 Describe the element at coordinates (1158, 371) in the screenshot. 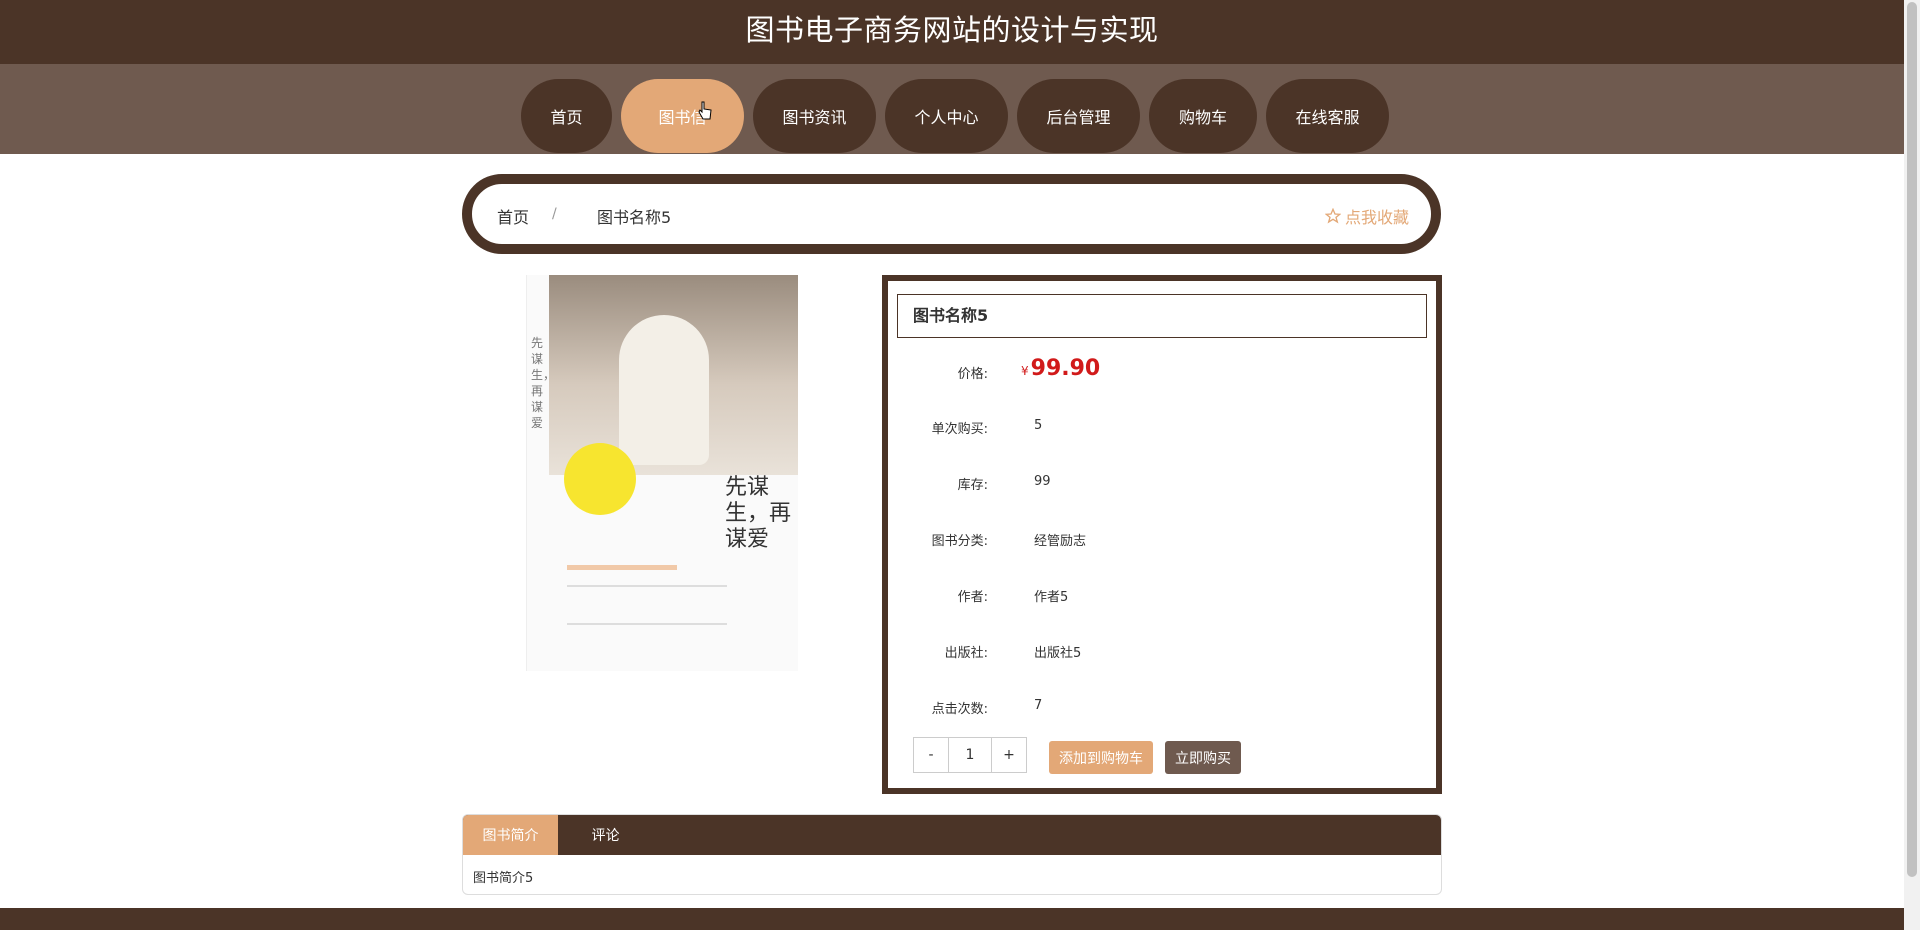

I see `price-row: 价格: ¥99.90` at that location.